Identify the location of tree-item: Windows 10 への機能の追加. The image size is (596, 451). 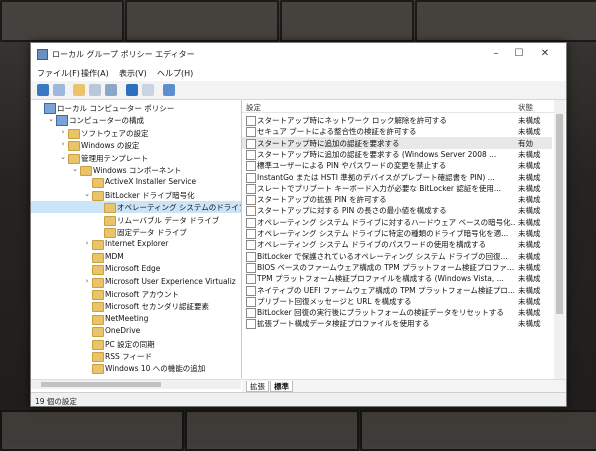
(136, 368).